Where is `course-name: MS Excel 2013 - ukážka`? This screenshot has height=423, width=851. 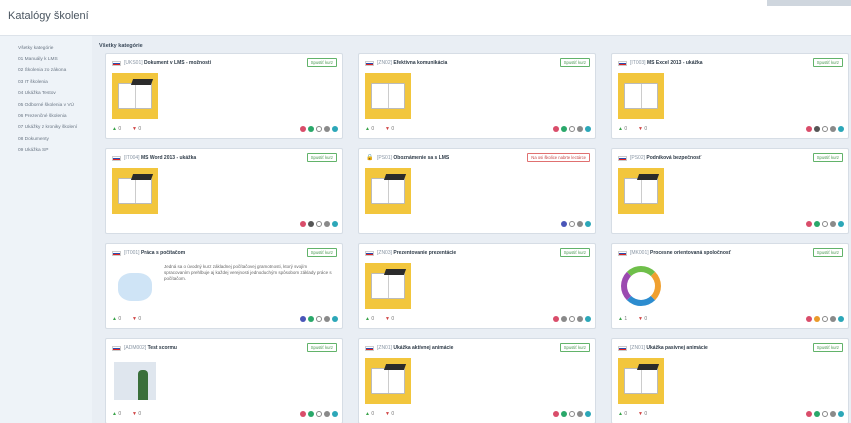
course-name: MS Excel 2013 - ukážka is located at coordinates (675, 63).